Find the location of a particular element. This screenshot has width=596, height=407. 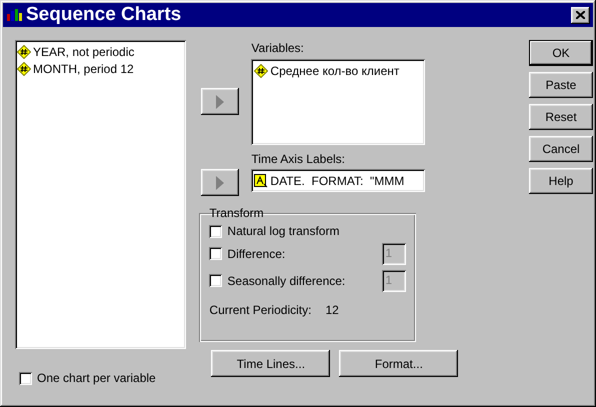

checkbox-label: Difference: is located at coordinates (256, 253).